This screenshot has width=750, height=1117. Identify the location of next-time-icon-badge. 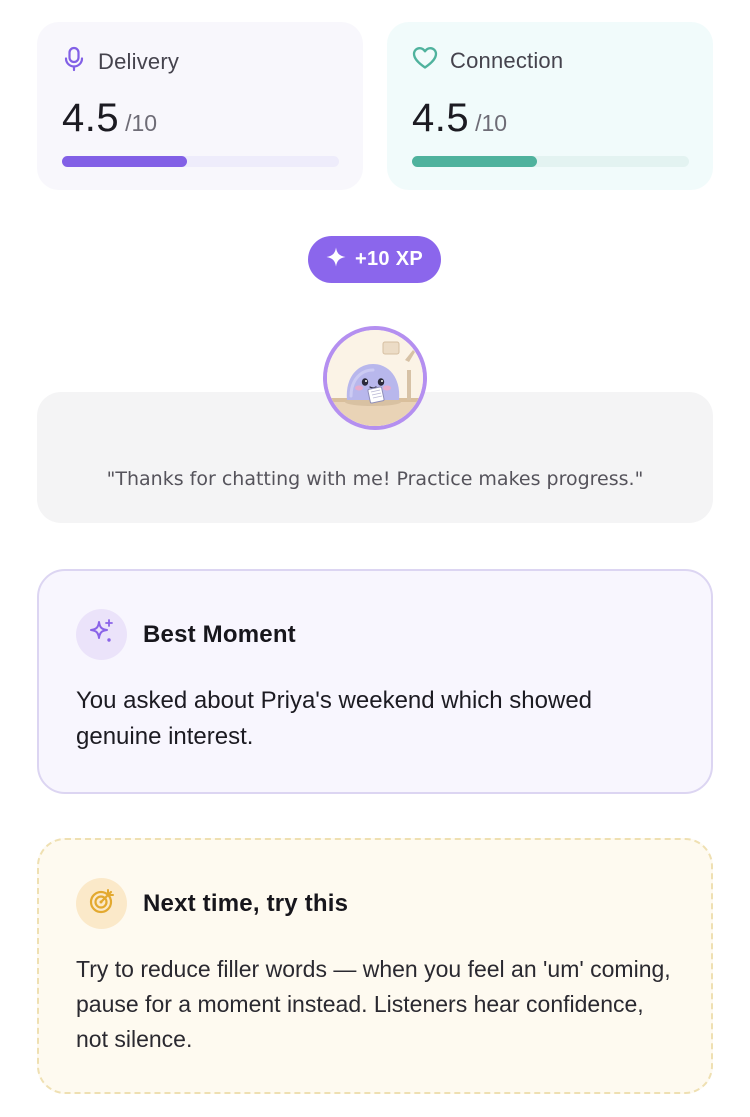
(101, 903).